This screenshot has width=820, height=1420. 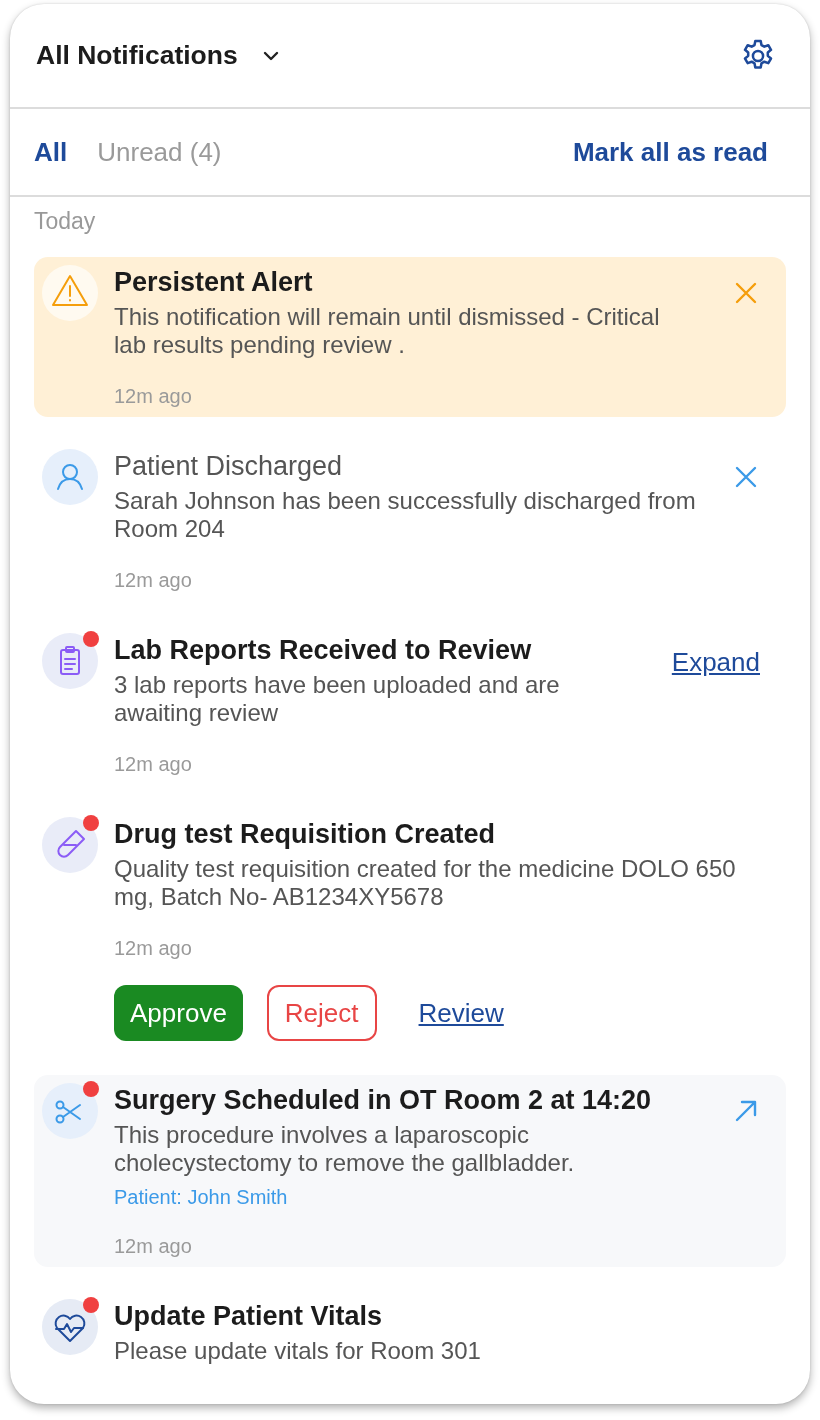 What do you see at coordinates (345, 1149) in the screenshot?
I see `notification-text: This procedure involves a laparoscopic cholecystectomy to remove the gallbladder.` at bounding box center [345, 1149].